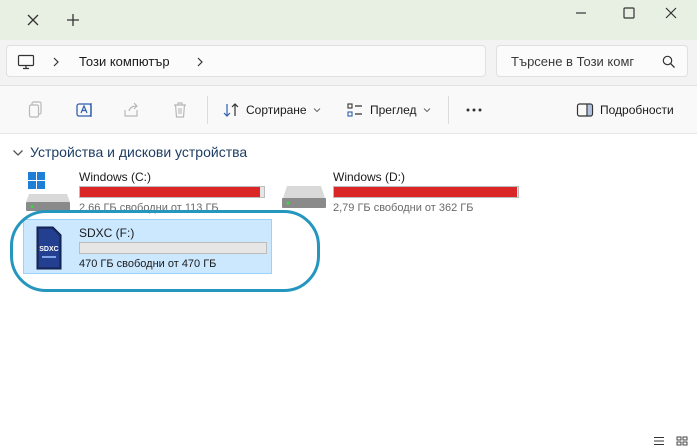 This screenshot has height=448, width=697. What do you see at coordinates (36, 110) in the screenshot?
I see `copy-icon` at bounding box center [36, 110].